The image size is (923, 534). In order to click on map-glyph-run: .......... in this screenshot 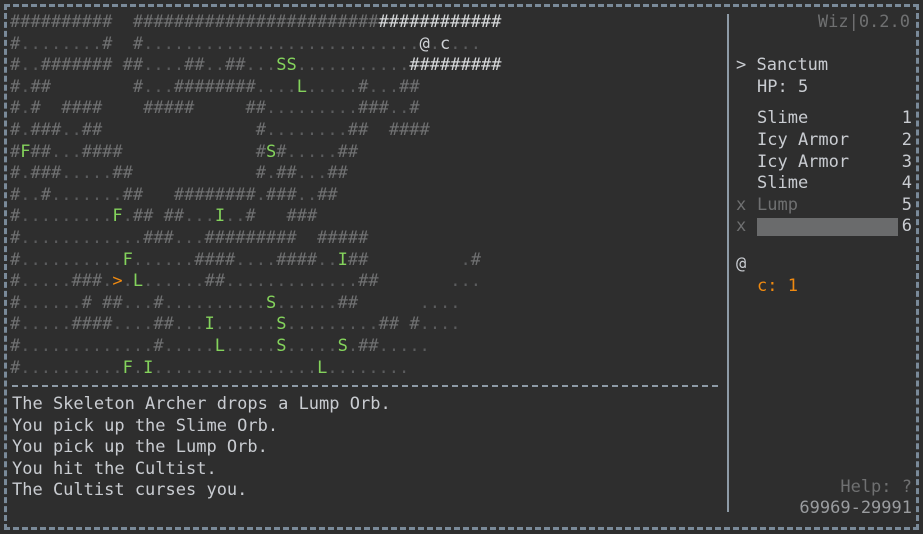, I will do `click(71, 259)`.